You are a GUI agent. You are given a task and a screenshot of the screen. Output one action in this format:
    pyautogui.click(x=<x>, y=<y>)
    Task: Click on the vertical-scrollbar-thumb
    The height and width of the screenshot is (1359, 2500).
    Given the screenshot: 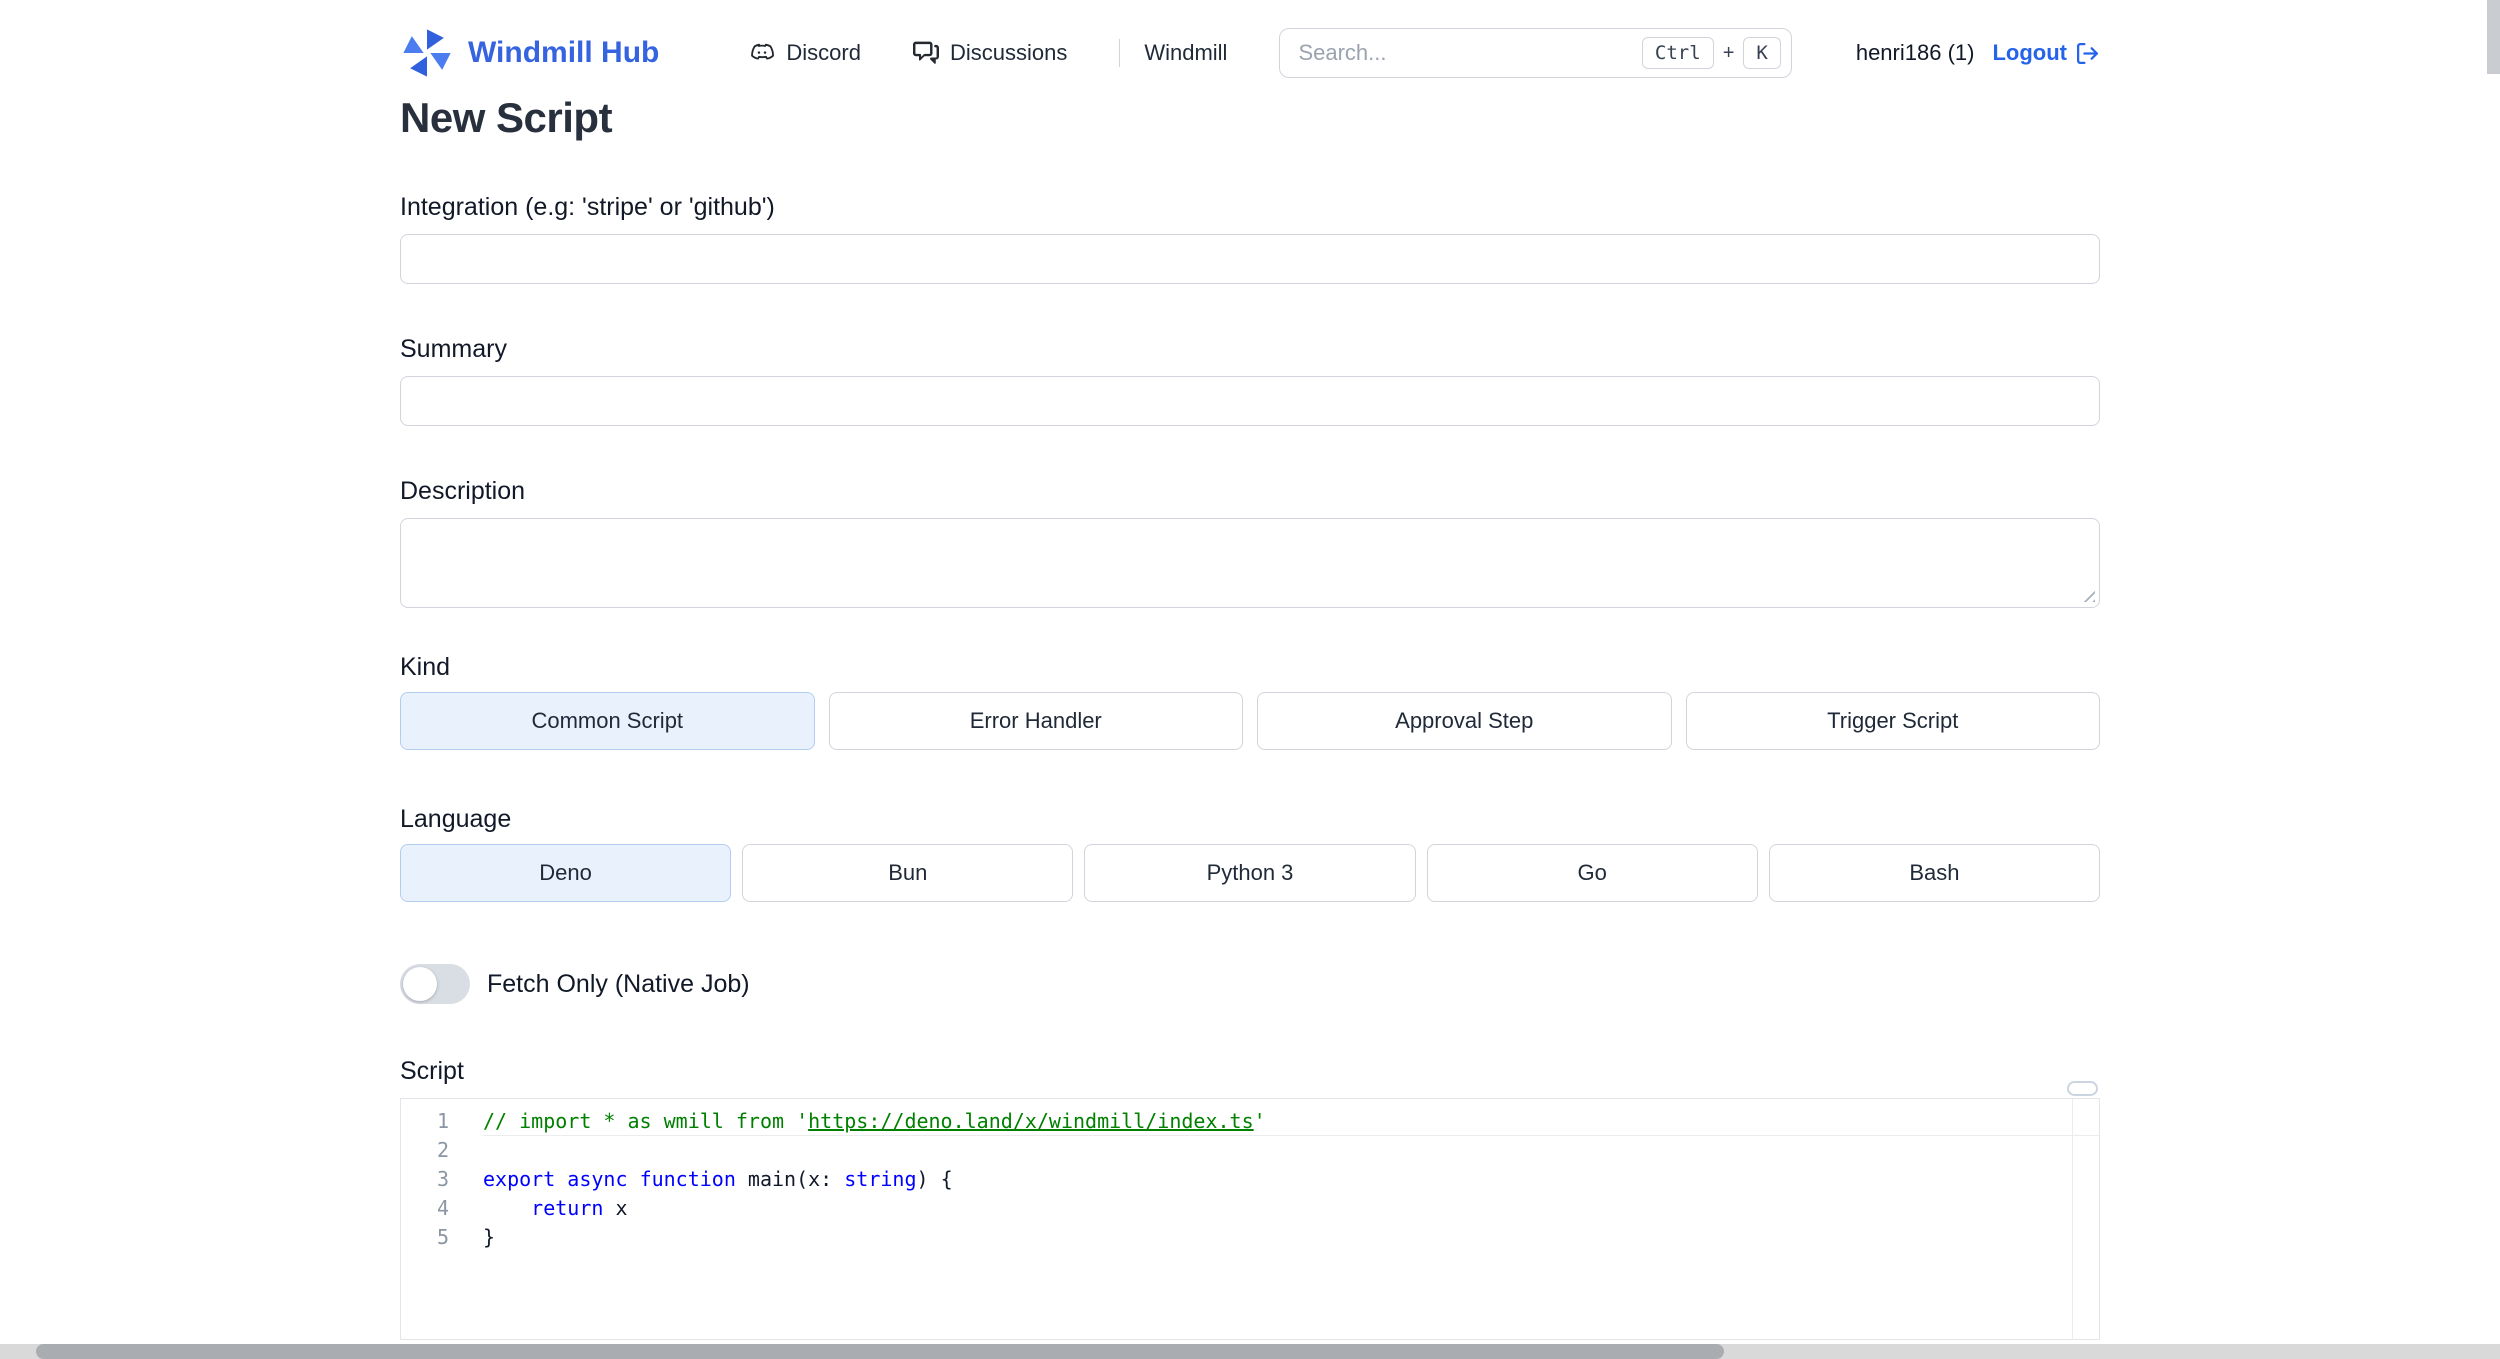 What is the action you would take?
    pyautogui.click(x=2493, y=37)
    